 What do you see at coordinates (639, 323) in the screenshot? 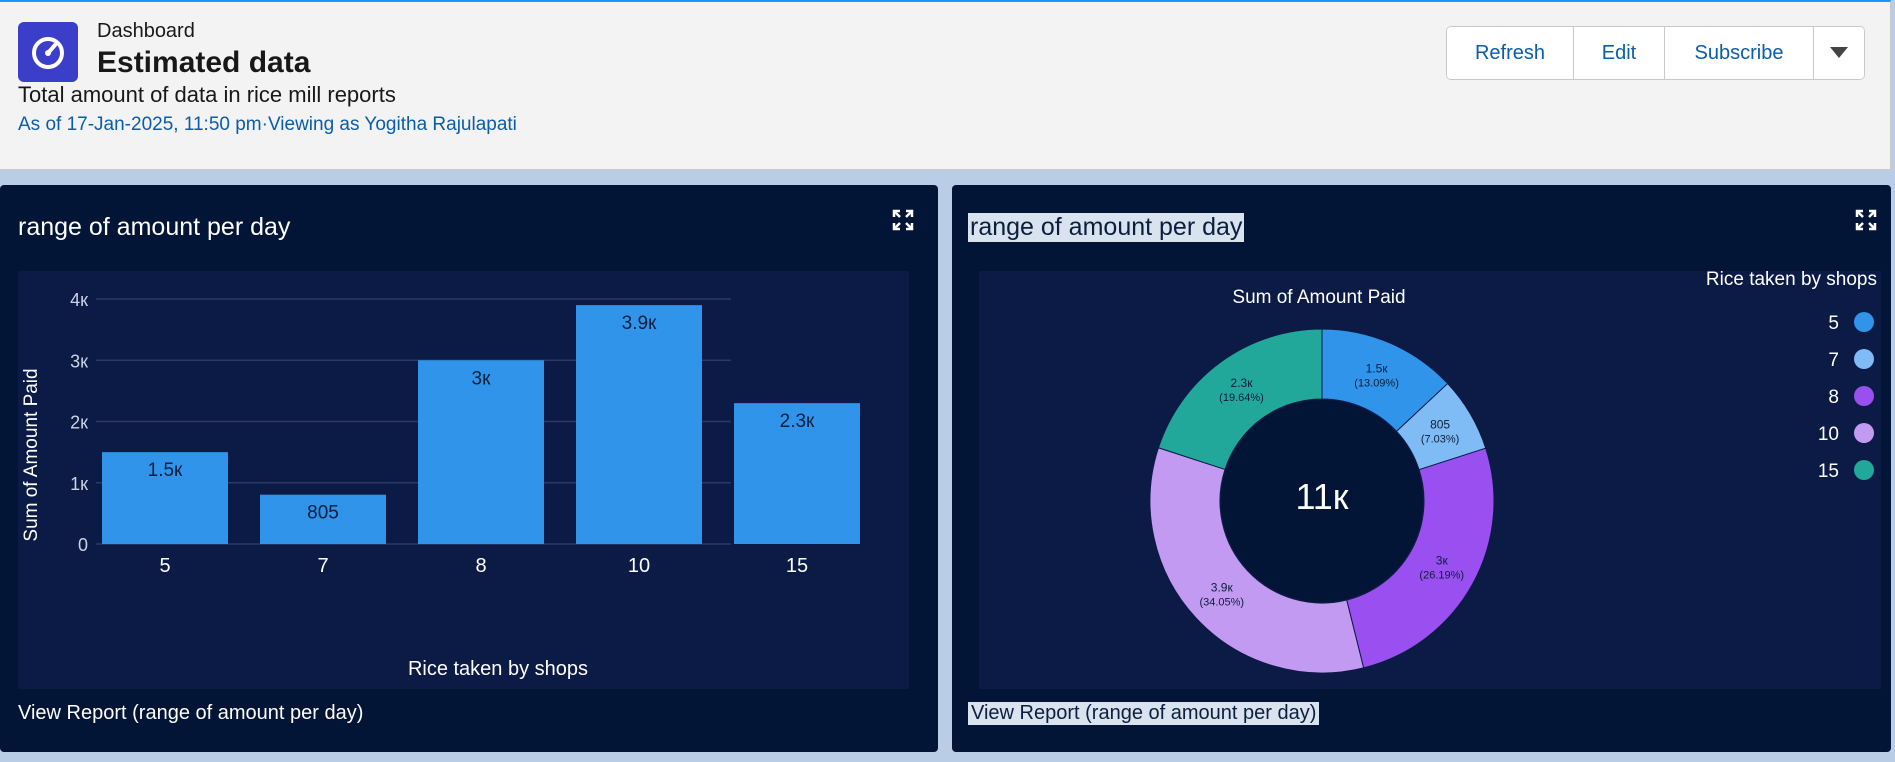
I see `bar-value-label: 3.9к` at bounding box center [639, 323].